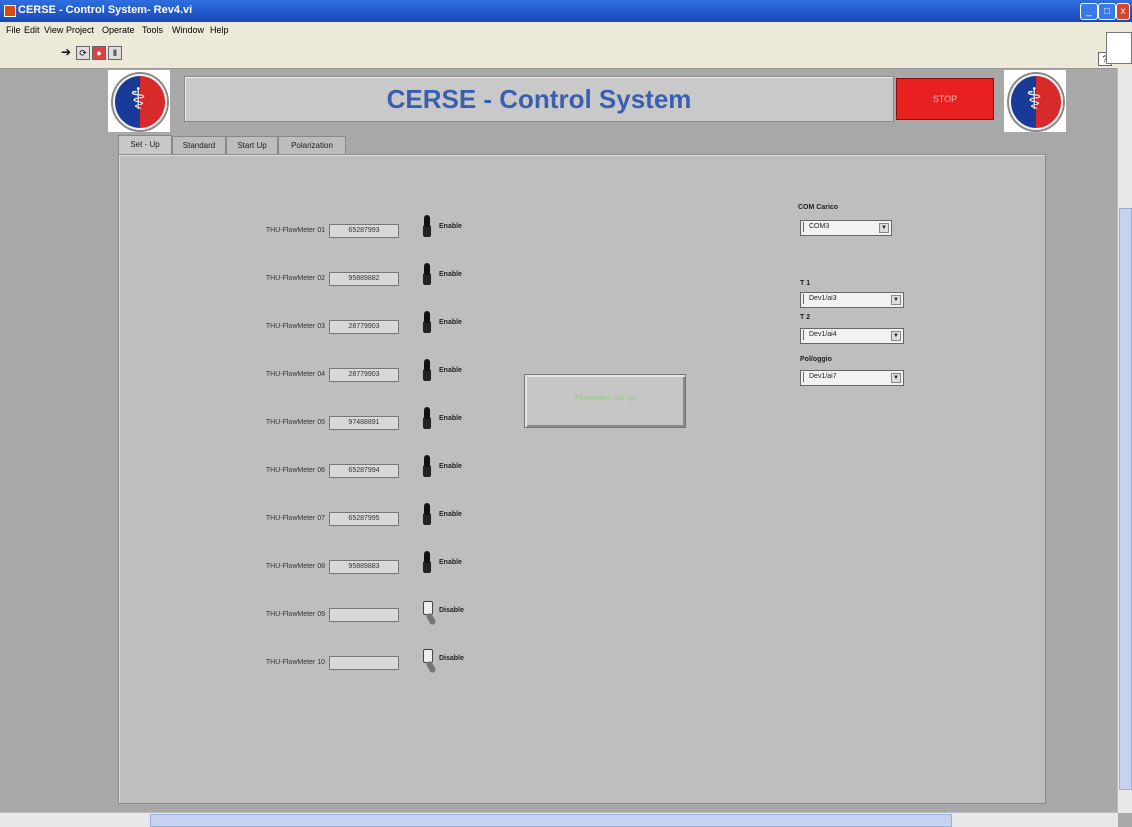 This screenshot has height=827, width=1132. Describe the element at coordinates (199, 145) in the screenshot. I see `tab-standard: Standard` at that location.